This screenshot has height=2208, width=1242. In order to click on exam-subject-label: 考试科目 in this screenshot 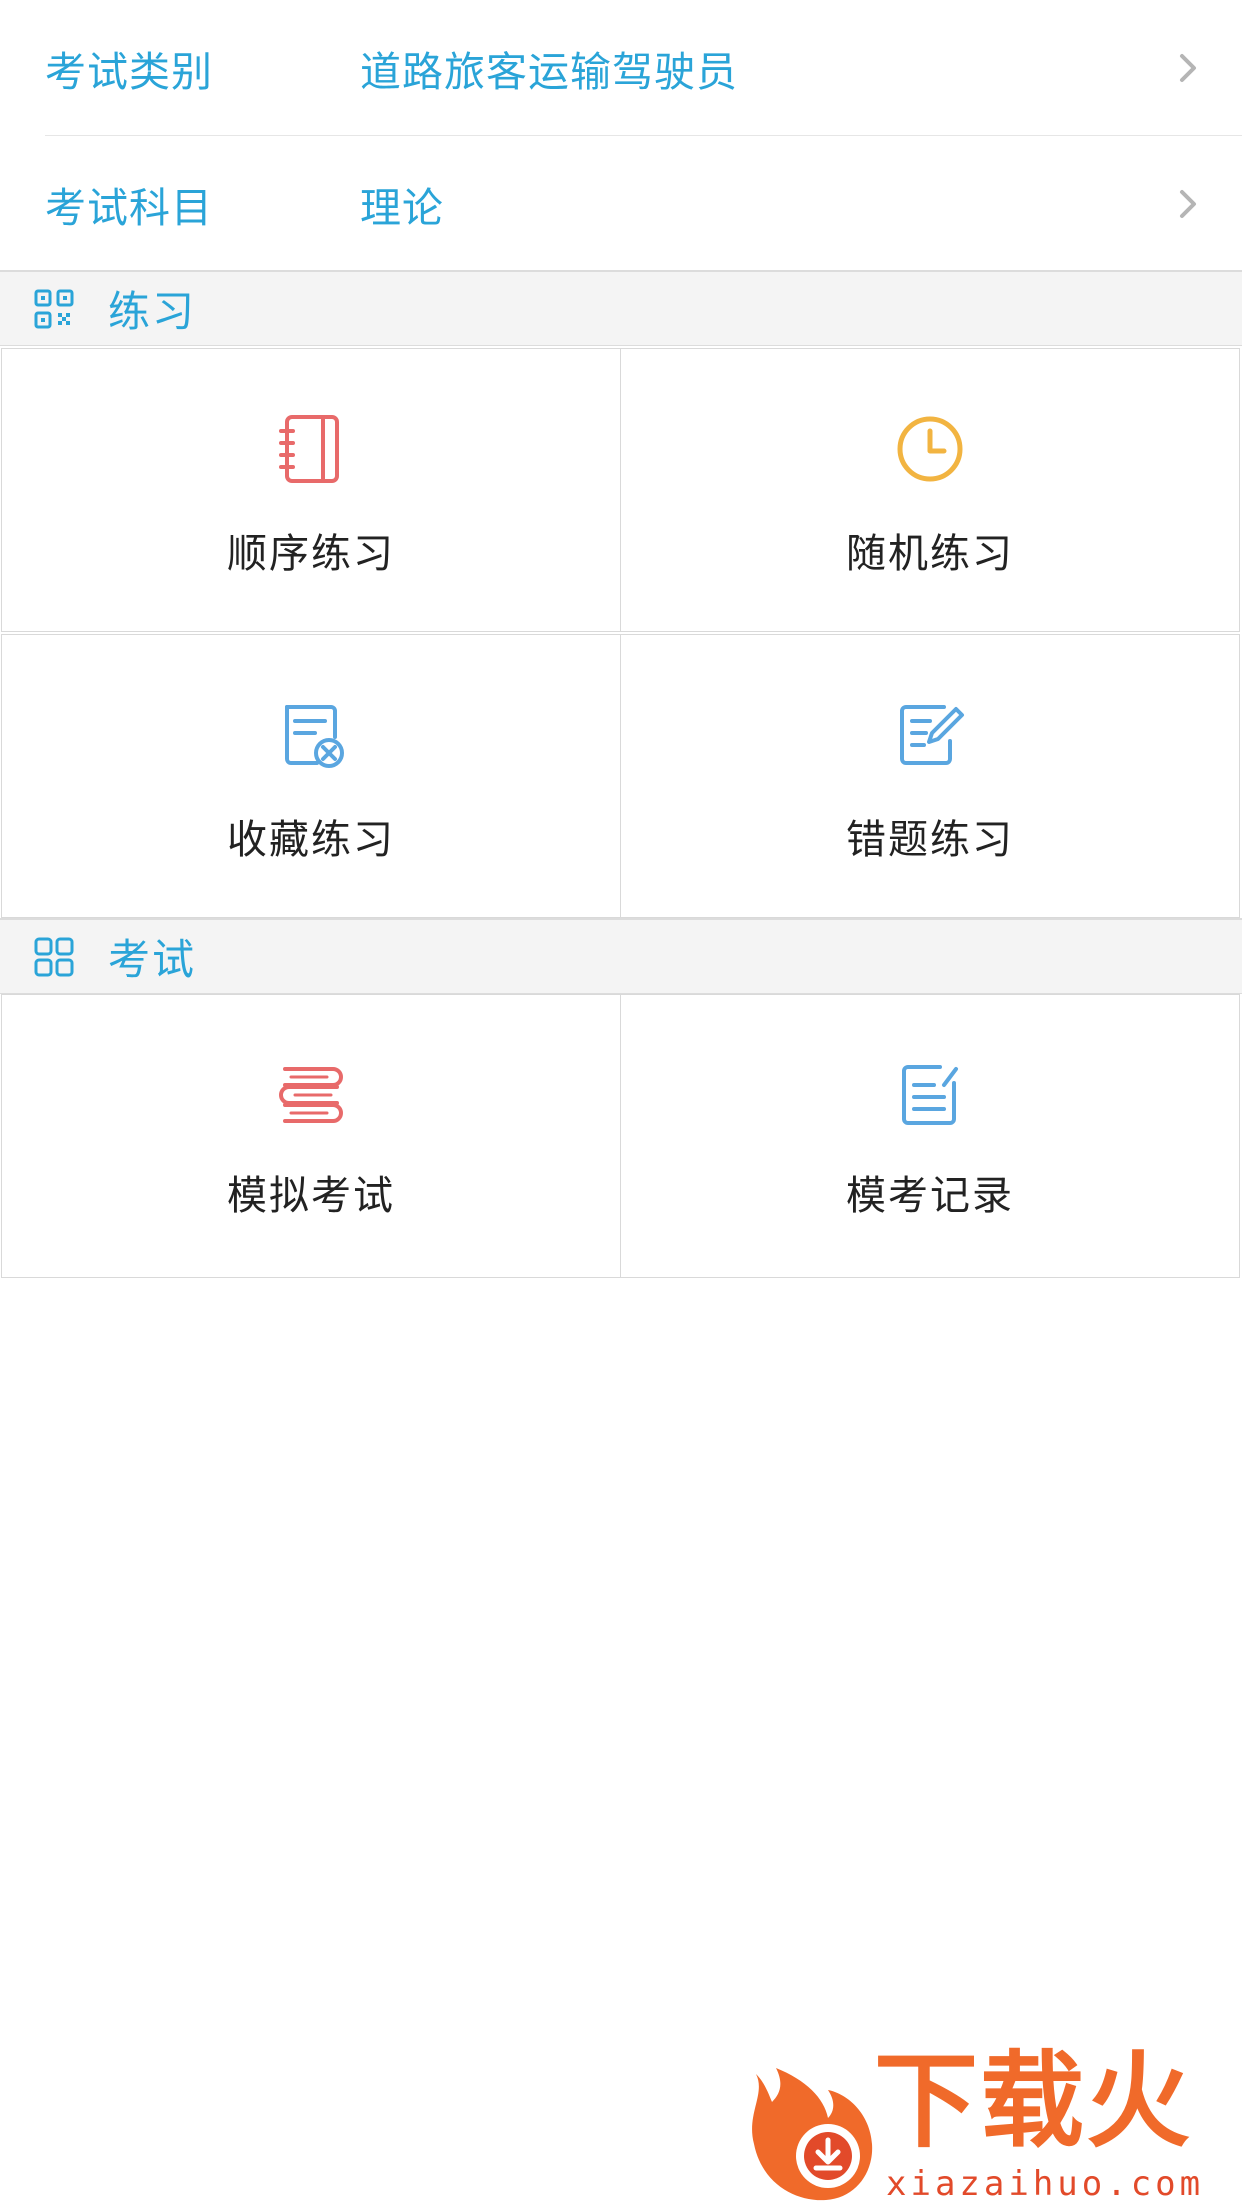, I will do `click(129, 207)`.